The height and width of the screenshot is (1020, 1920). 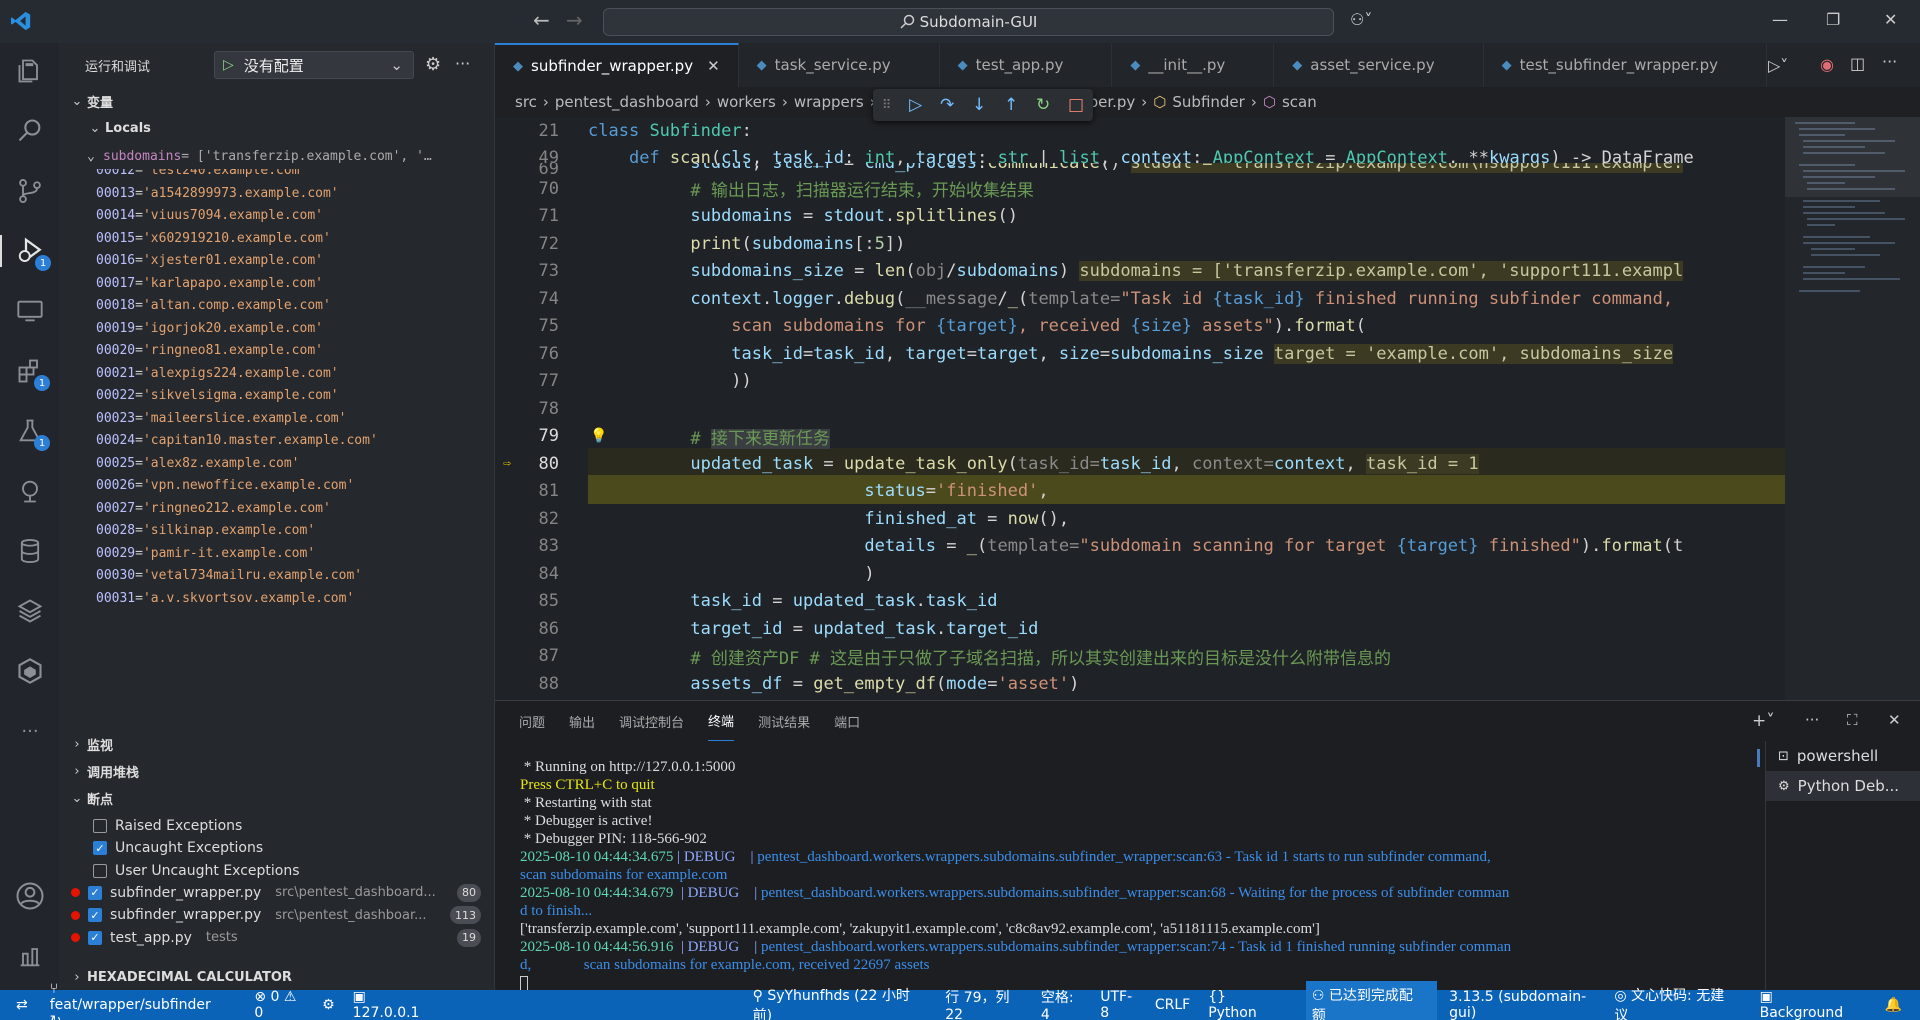 I want to click on forward-icon: →, so click(x=574, y=20).